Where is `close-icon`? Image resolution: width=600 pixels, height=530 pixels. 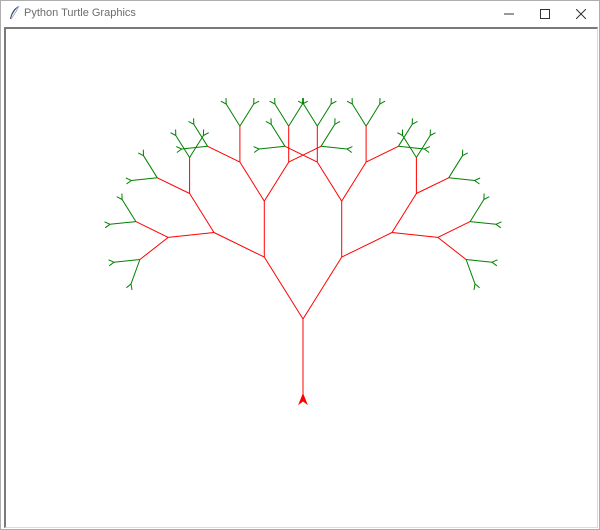
close-icon is located at coordinates (581, 14).